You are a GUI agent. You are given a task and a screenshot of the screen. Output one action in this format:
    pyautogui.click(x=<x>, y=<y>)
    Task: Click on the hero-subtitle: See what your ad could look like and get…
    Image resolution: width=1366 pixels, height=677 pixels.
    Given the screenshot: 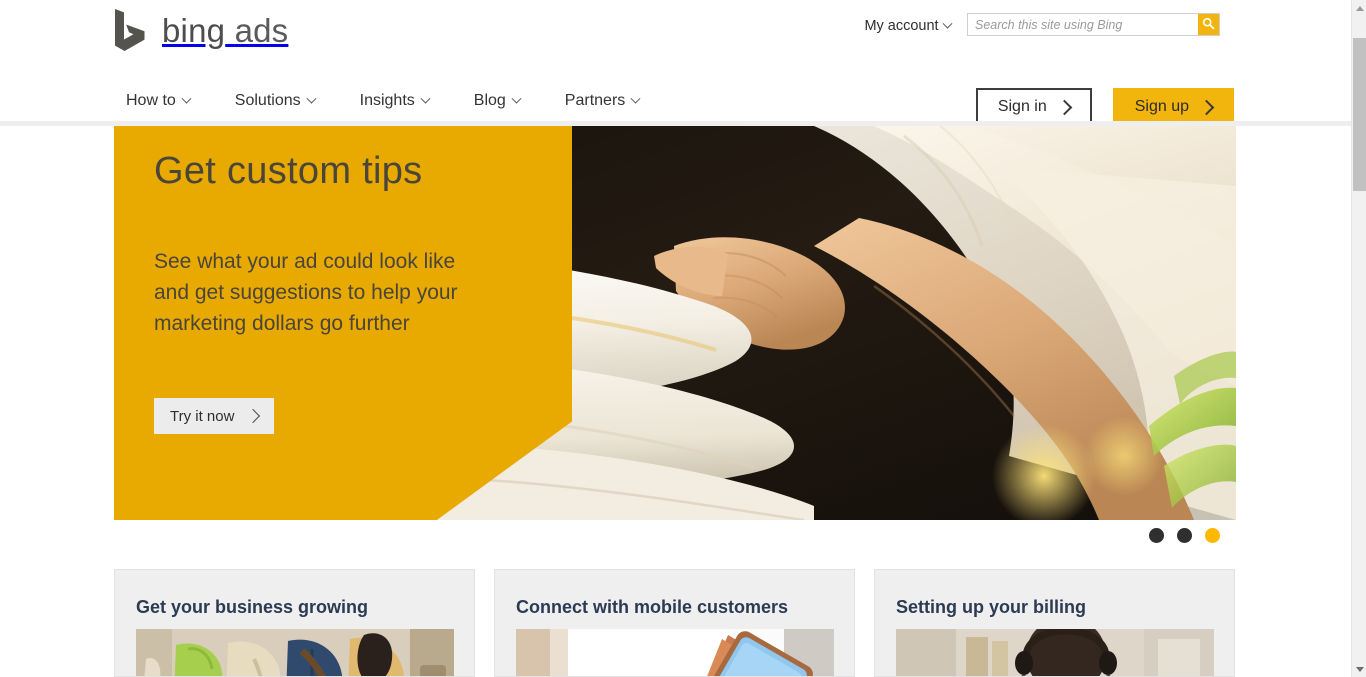 What is the action you would take?
    pyautogui.click(x=306, y=292)
    